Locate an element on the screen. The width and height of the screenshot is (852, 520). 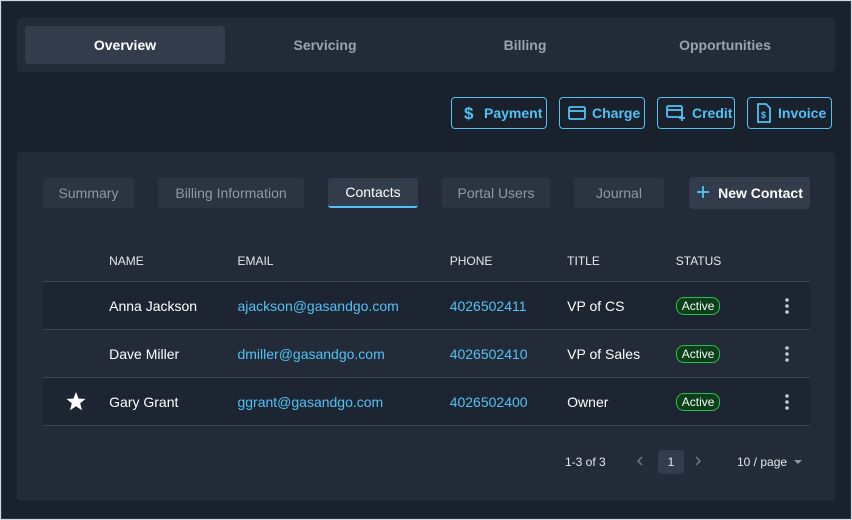
credit-button: Credit is located at coordinates (696, 113).